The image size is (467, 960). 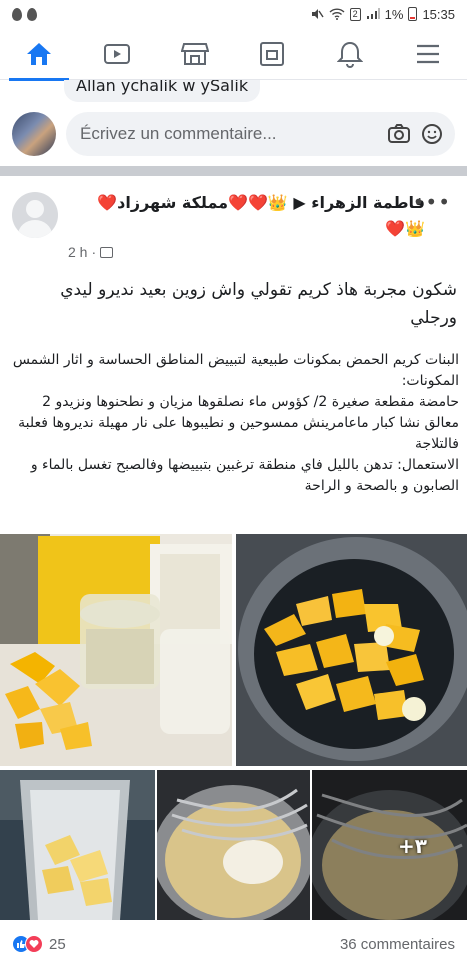 I want to click on whisking-mixture-photo, so click(x=233, y=845).